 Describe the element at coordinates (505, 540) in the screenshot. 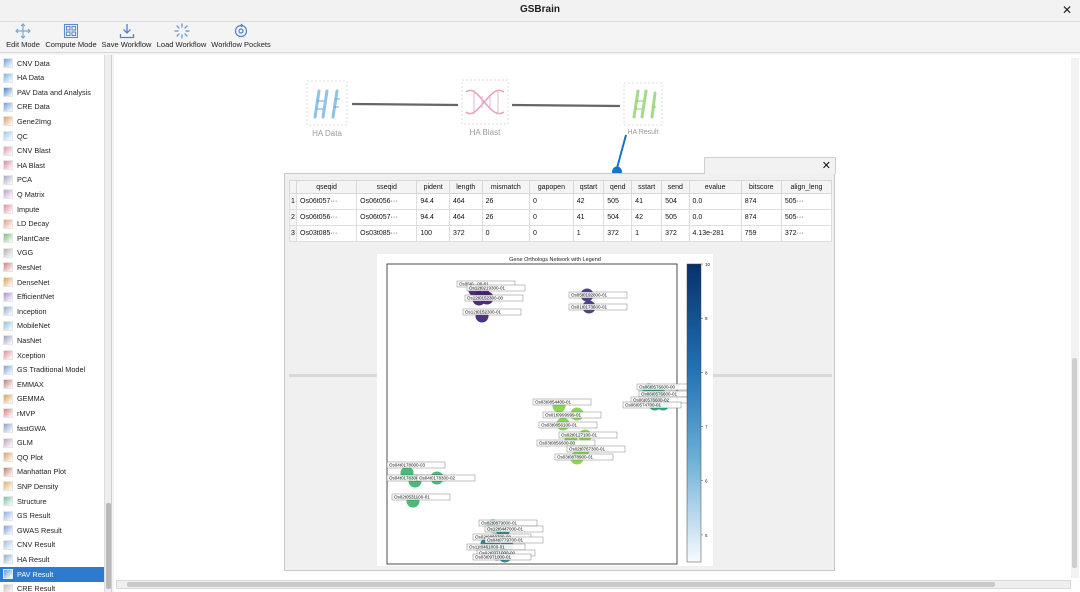

I see `node-label: Os04t0779700-01` at that location.